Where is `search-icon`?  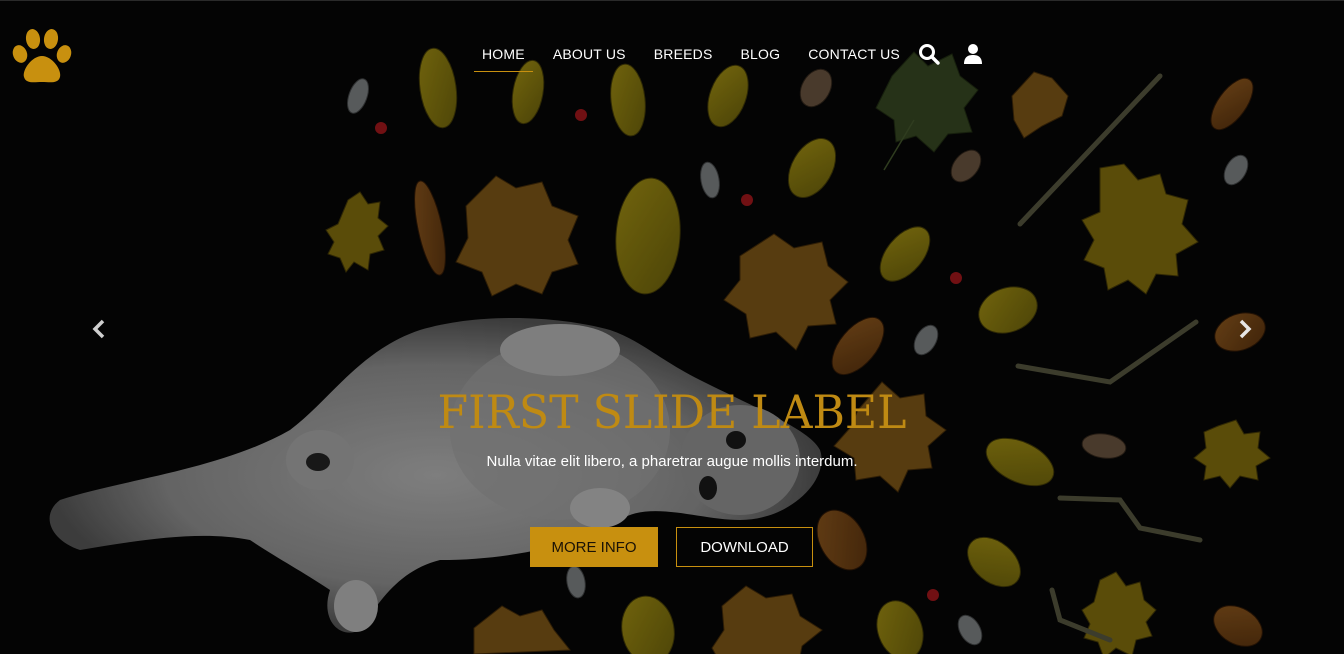
search-icon is located at coordinates (929, 54).